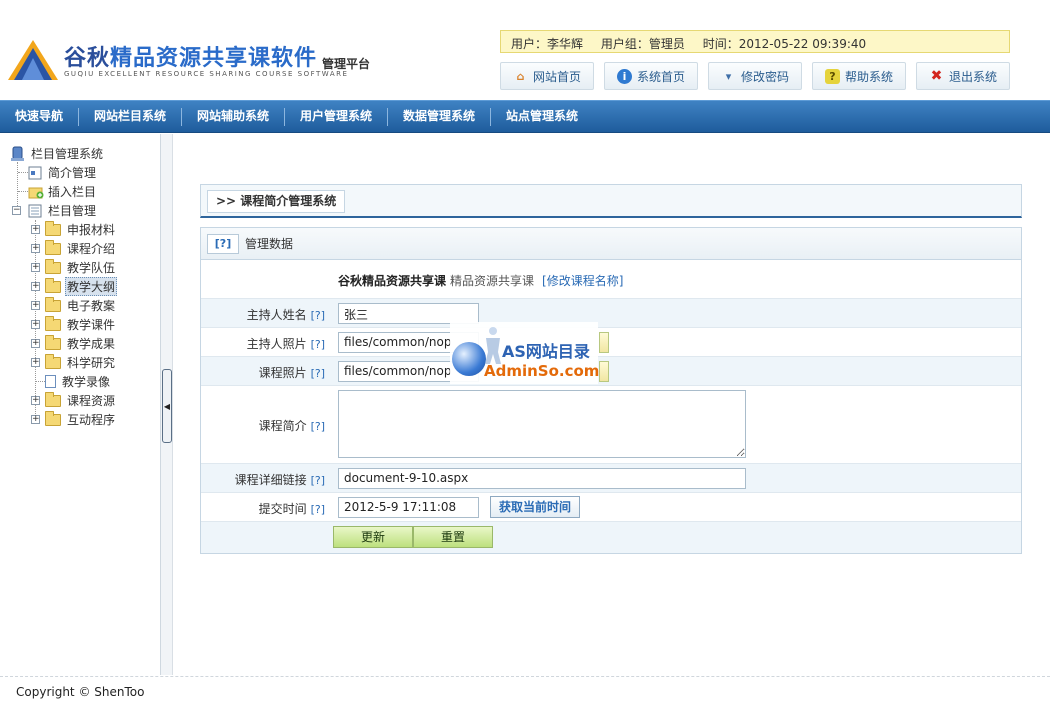 The width and height of the screenshot is (1050, 707). What do you see at coordinates (604, 371) in the screenshot?
I see `course-photo-upload-button` at bounding box center [604, 371].